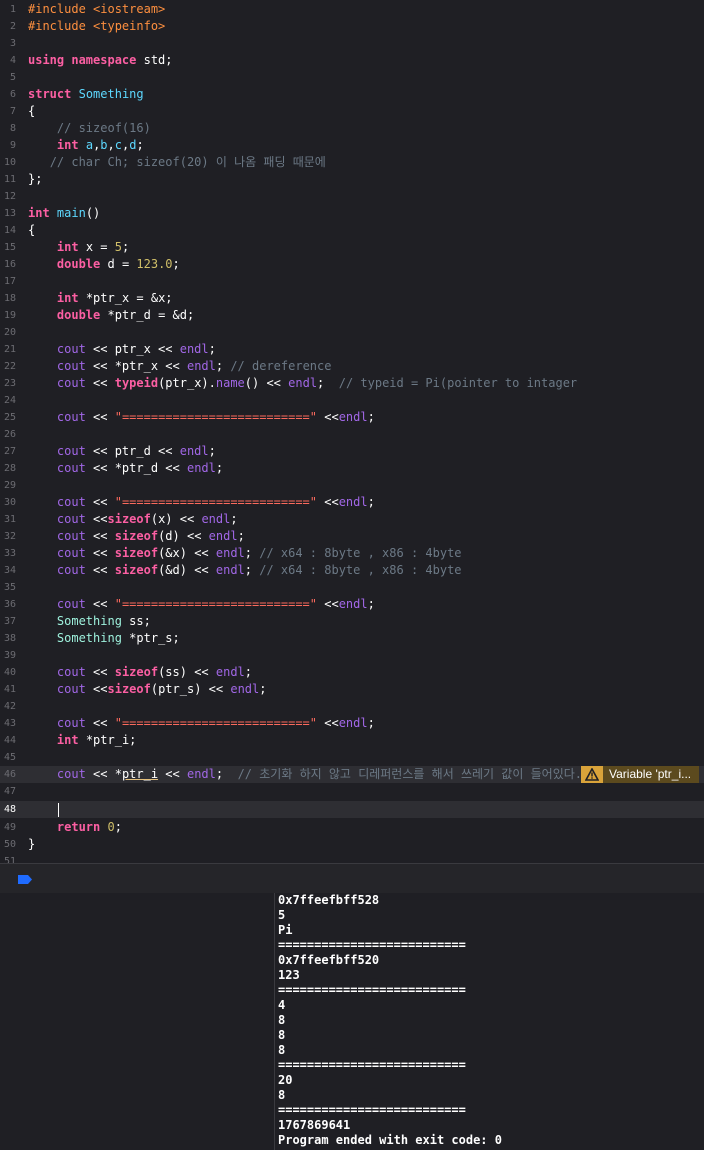 The width and height of the screenshot is (704, 1150). Describe the element at coordinates (9, 332) in the screenshot. I see `line-number: 20` at that location.